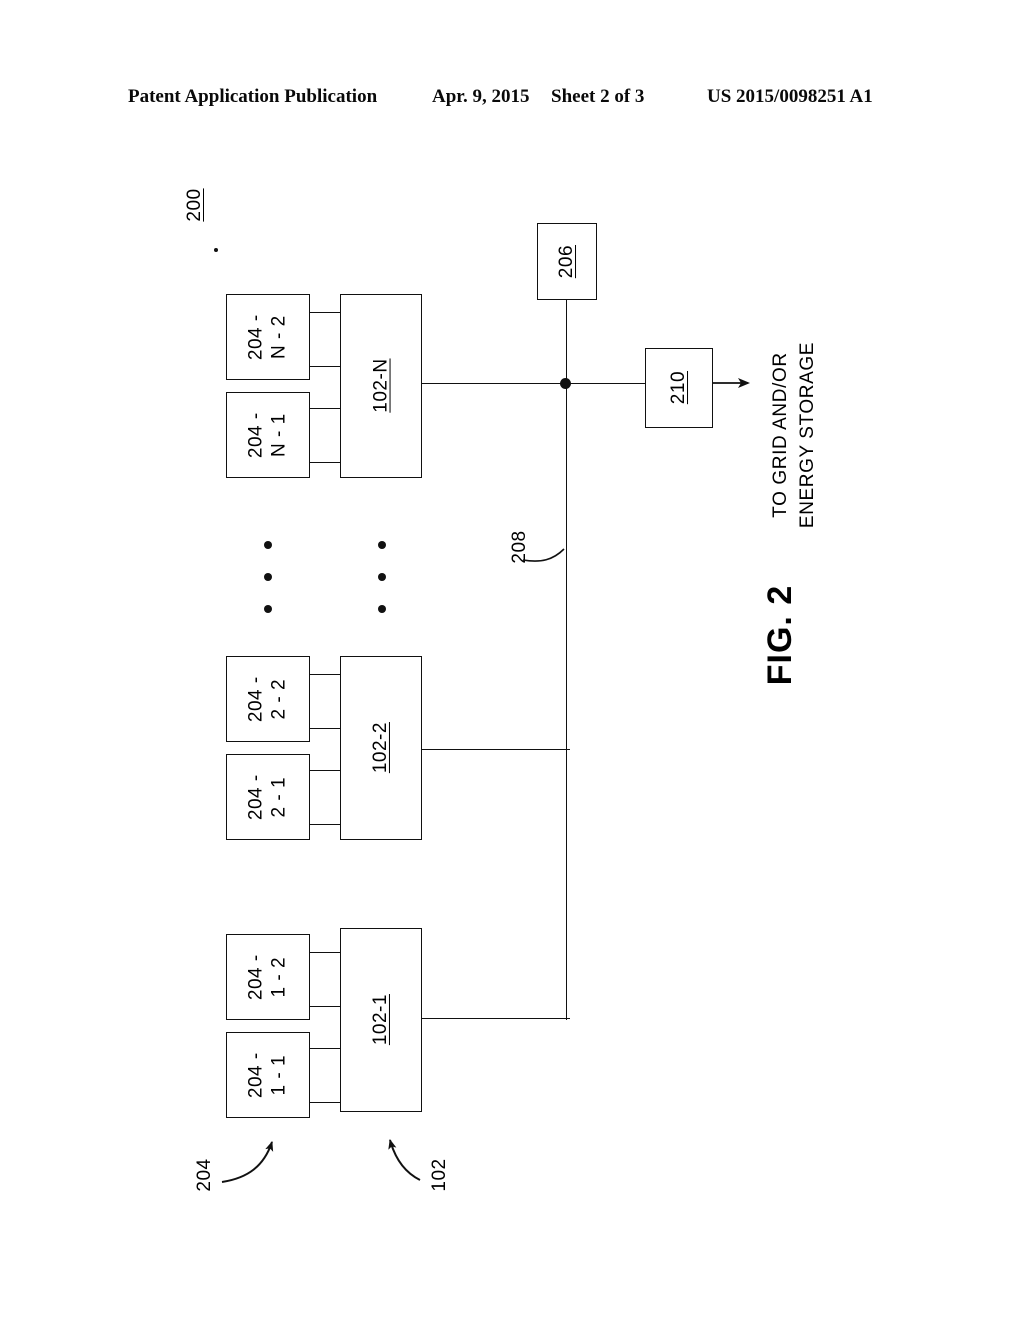 The height and width of the screenshot is (1320, 1024). What do you see at coordinates (543, 555) in the screenshot?
I see `callout-208-leader` at bounding box center [543, 555].